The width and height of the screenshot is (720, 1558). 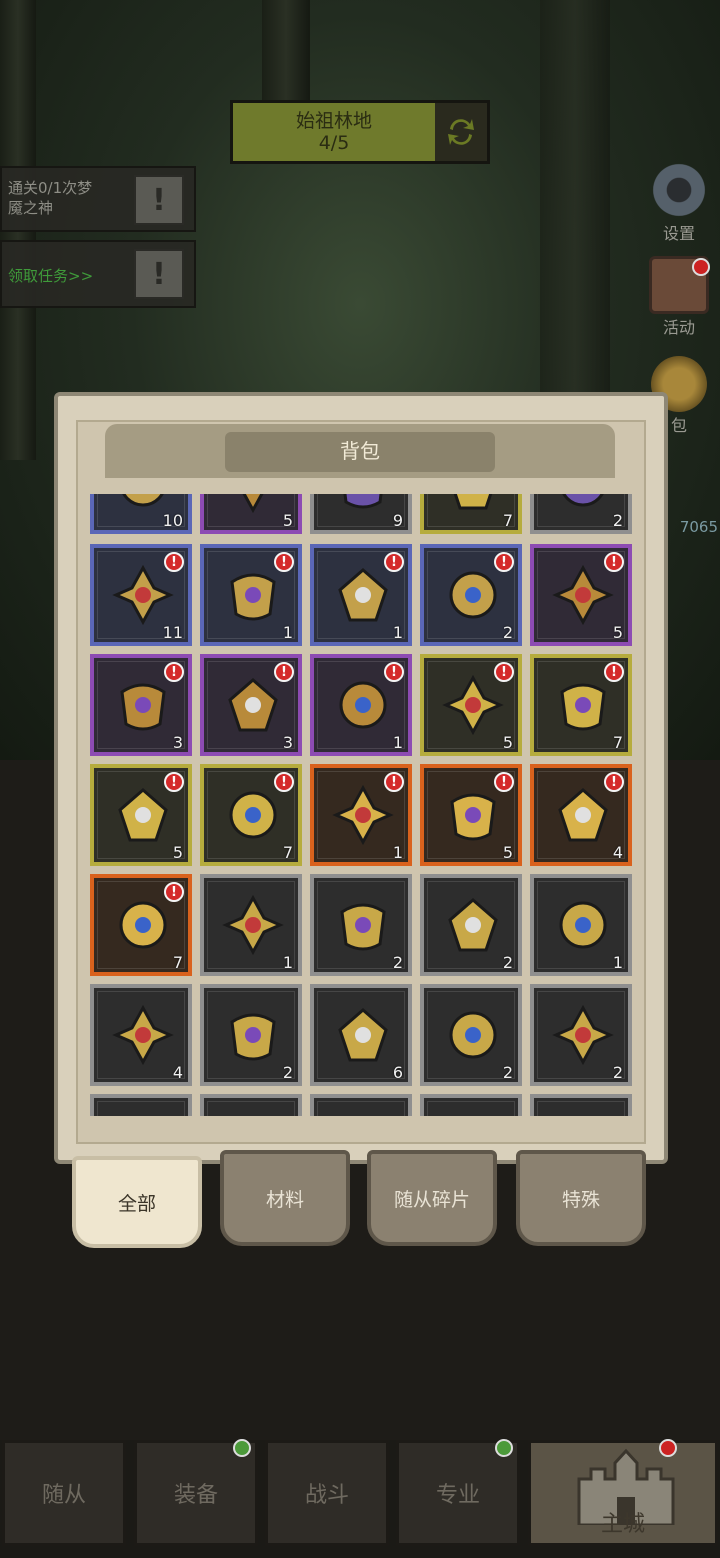 I want to click on inventory-slot: 4!, so click(x=581, y=815).